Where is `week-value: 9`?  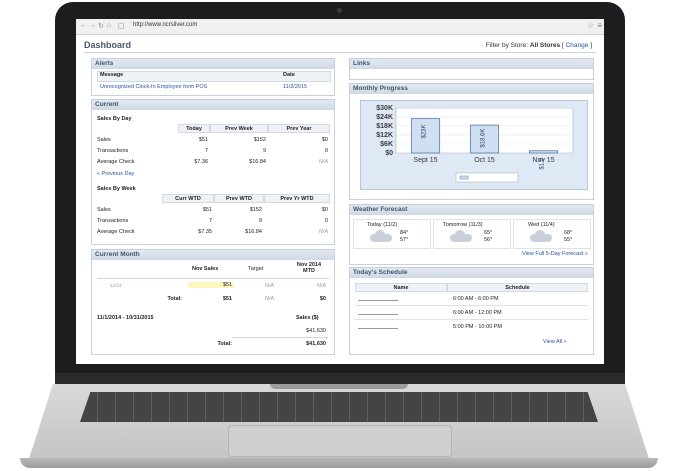 week-value: 9 is located at coordinates (260, 221).